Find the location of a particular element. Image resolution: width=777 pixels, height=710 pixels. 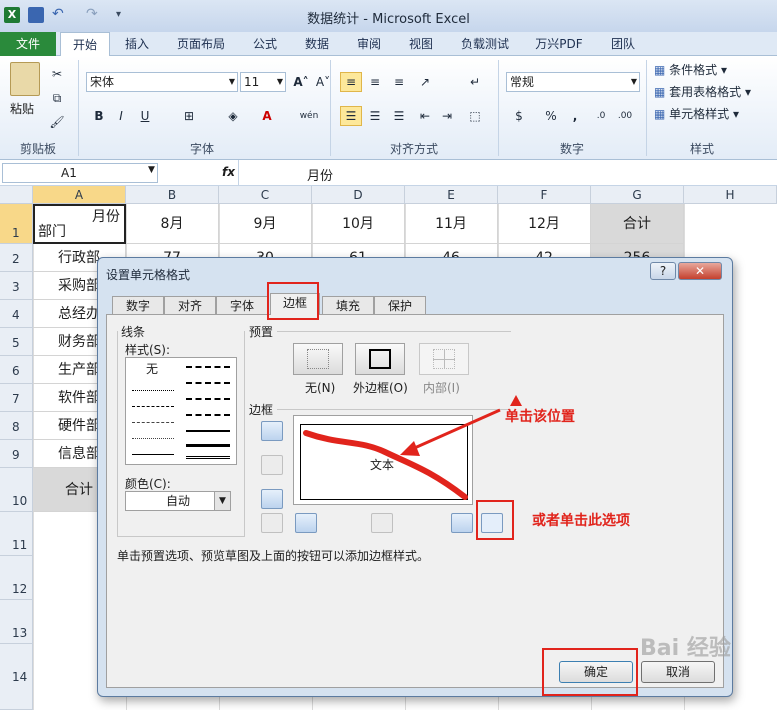

highlight-box-border-tab is located at coordinates (293, 301).